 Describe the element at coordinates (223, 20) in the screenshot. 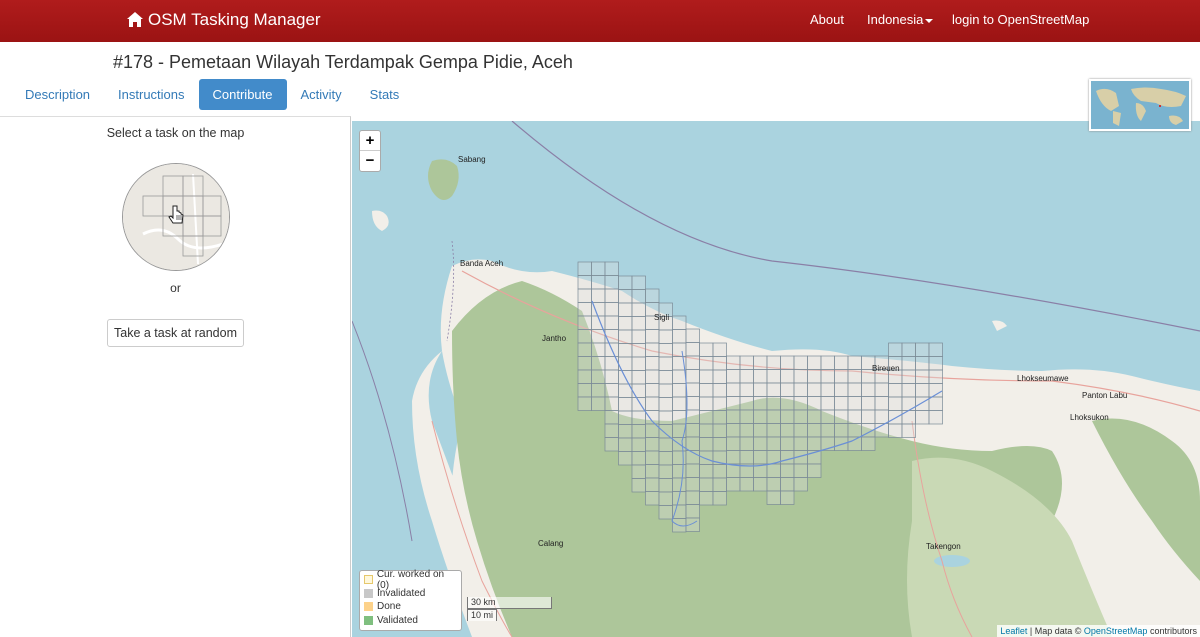

I see `brand-link: OSM Tasking Manager` at that location.